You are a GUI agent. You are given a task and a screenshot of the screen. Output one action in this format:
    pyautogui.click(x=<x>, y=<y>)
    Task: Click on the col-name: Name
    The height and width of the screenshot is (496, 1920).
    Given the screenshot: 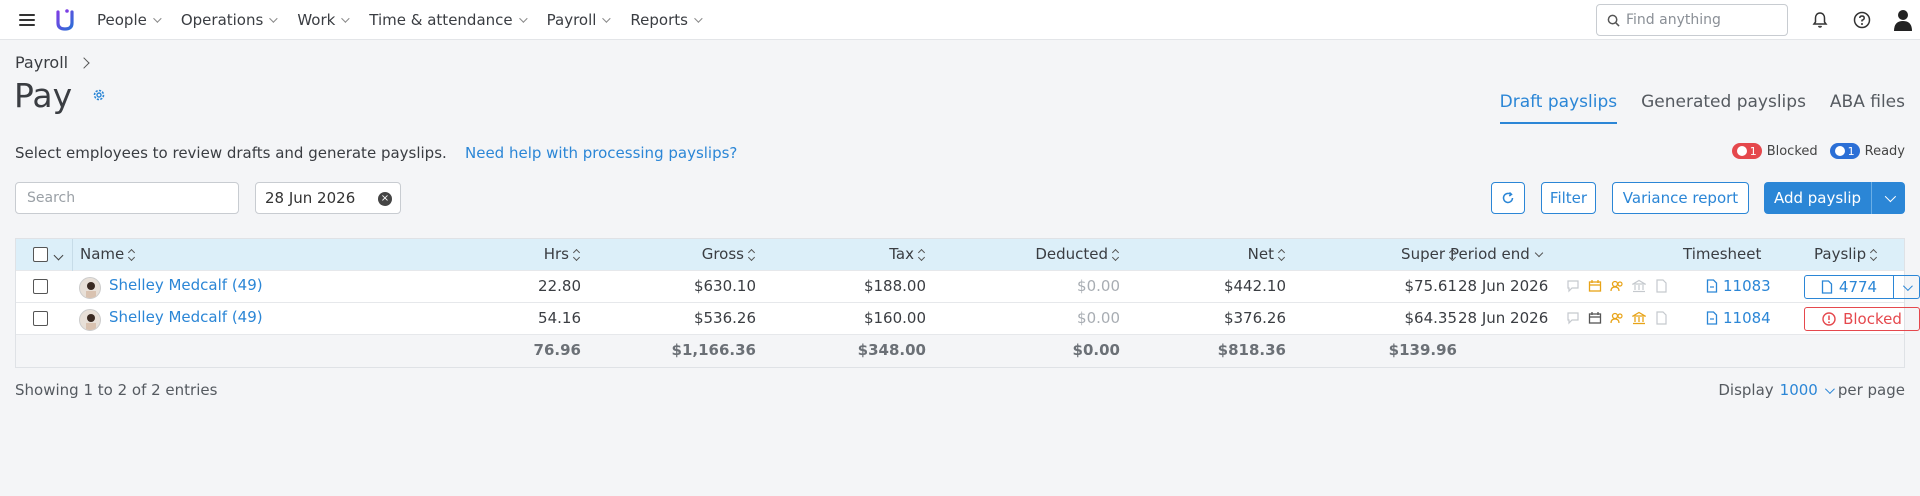 What is the action you would take?
    pyautogui.click(x=108, y=254)
    